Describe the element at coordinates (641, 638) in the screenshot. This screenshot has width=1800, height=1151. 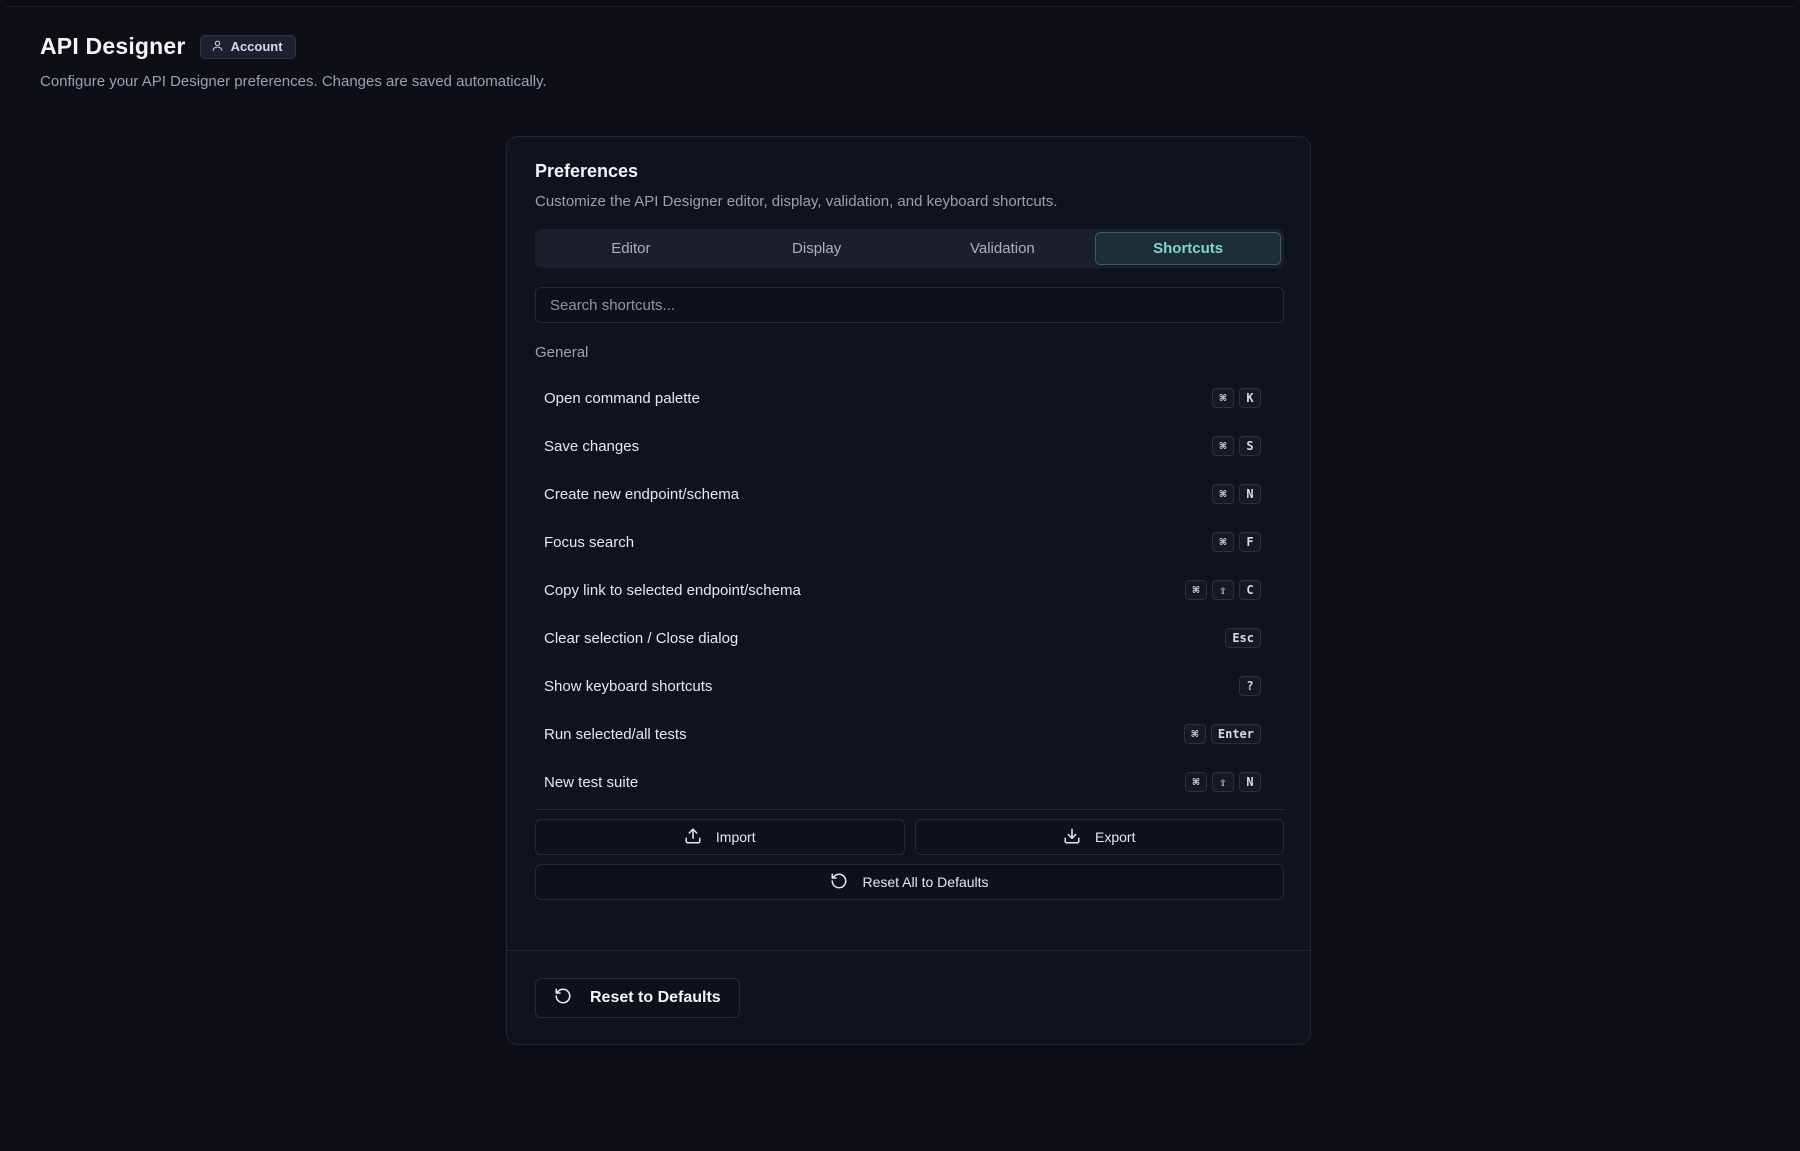
I see `shortcut-label: Clear selection / Close dialog` at that location.